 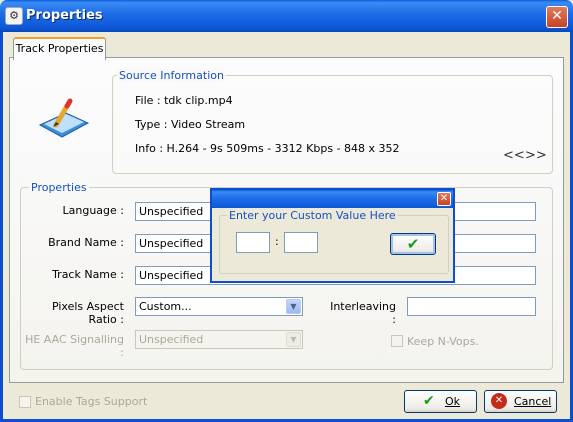 I want to click on track-name-label: Track Name :, so click(x=88, y=274).